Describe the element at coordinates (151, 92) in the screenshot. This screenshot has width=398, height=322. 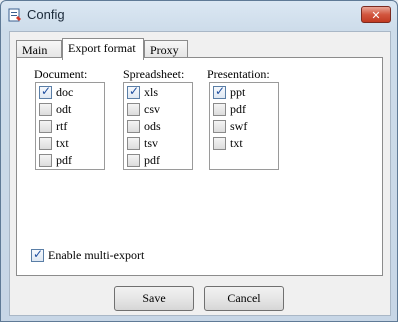
I see `item-label: xls` at that location.